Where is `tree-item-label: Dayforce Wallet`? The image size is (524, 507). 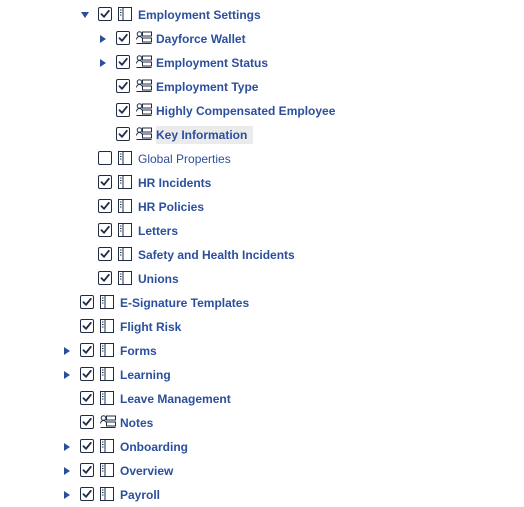
tree-item-label: Dayforce Wallet is located at coordinates (201, 39).